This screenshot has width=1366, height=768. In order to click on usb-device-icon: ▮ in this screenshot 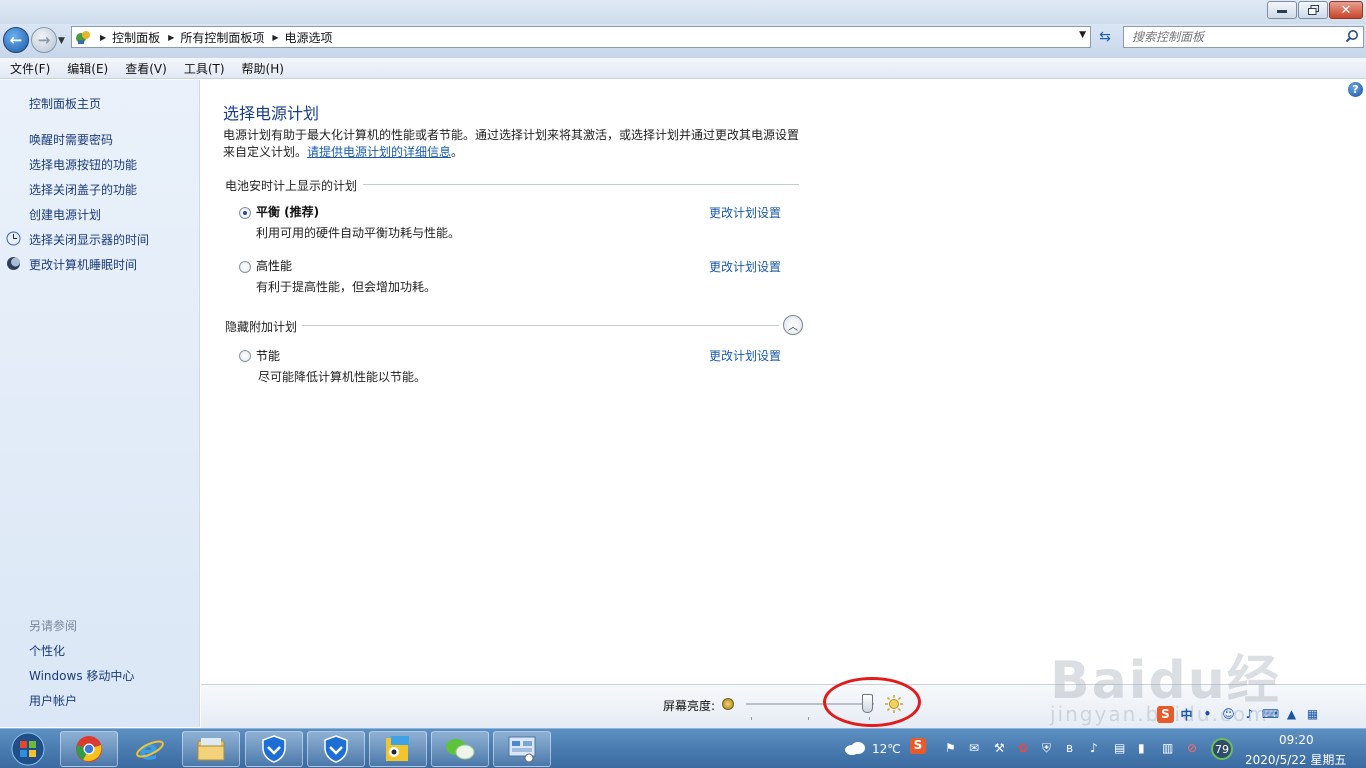, I will do `click(1141, 748)`.